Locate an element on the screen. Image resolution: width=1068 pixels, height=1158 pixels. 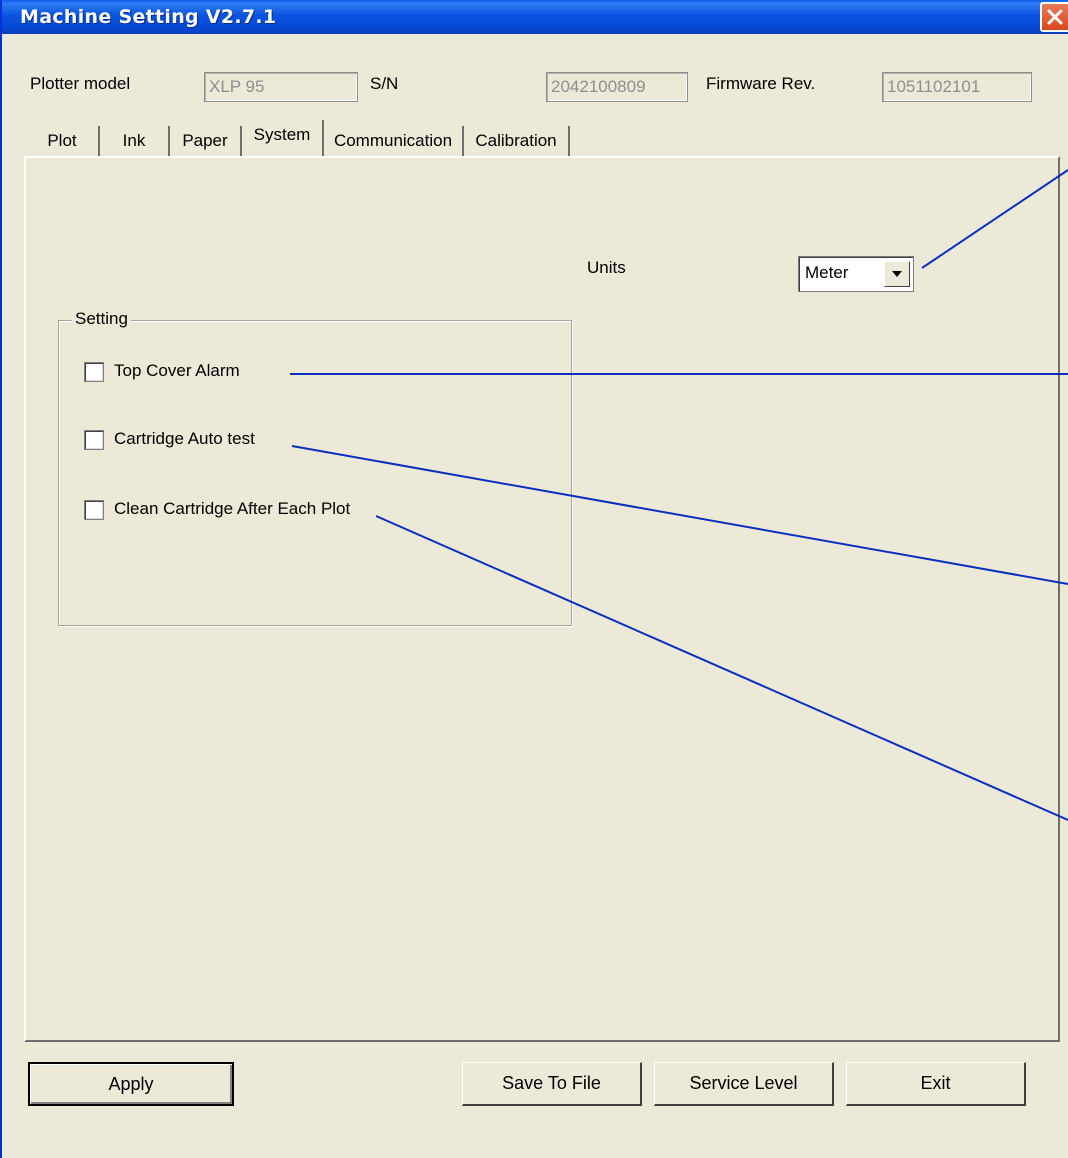
annotation-line-auto-test is located at coordinates (679, 515).